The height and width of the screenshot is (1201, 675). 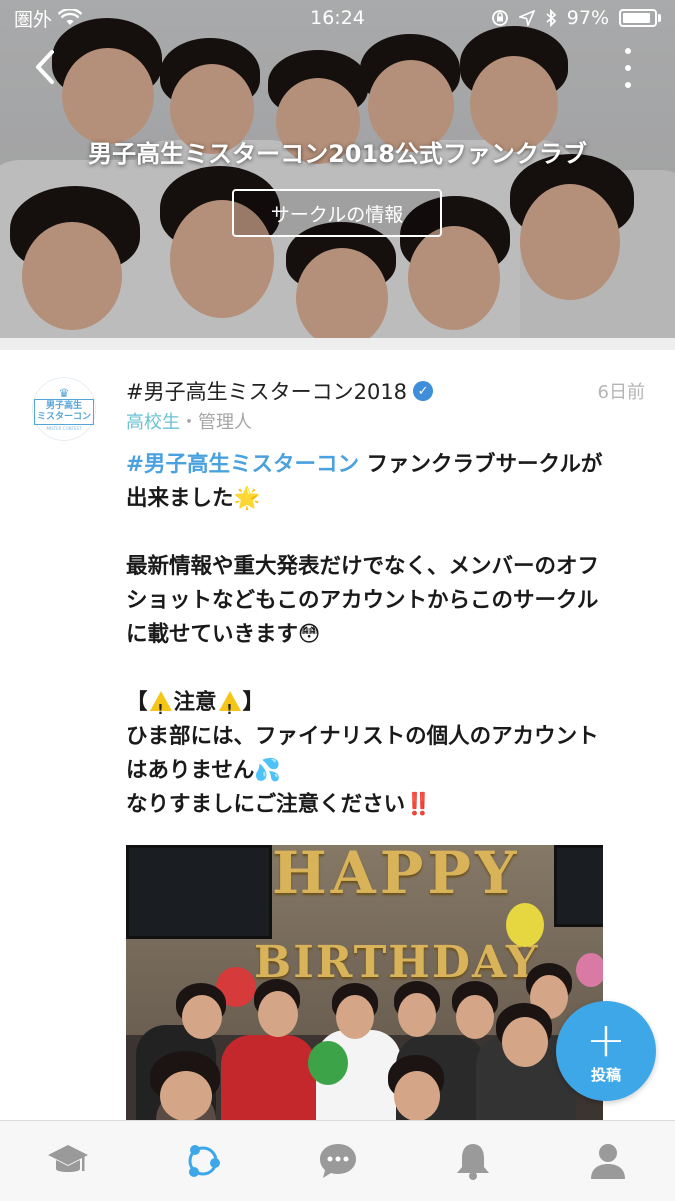 What do you see at coordinates (189, 422) in the screenshot?
I see `post-role: 高校生・管理人` at bounding box center [189, 422].